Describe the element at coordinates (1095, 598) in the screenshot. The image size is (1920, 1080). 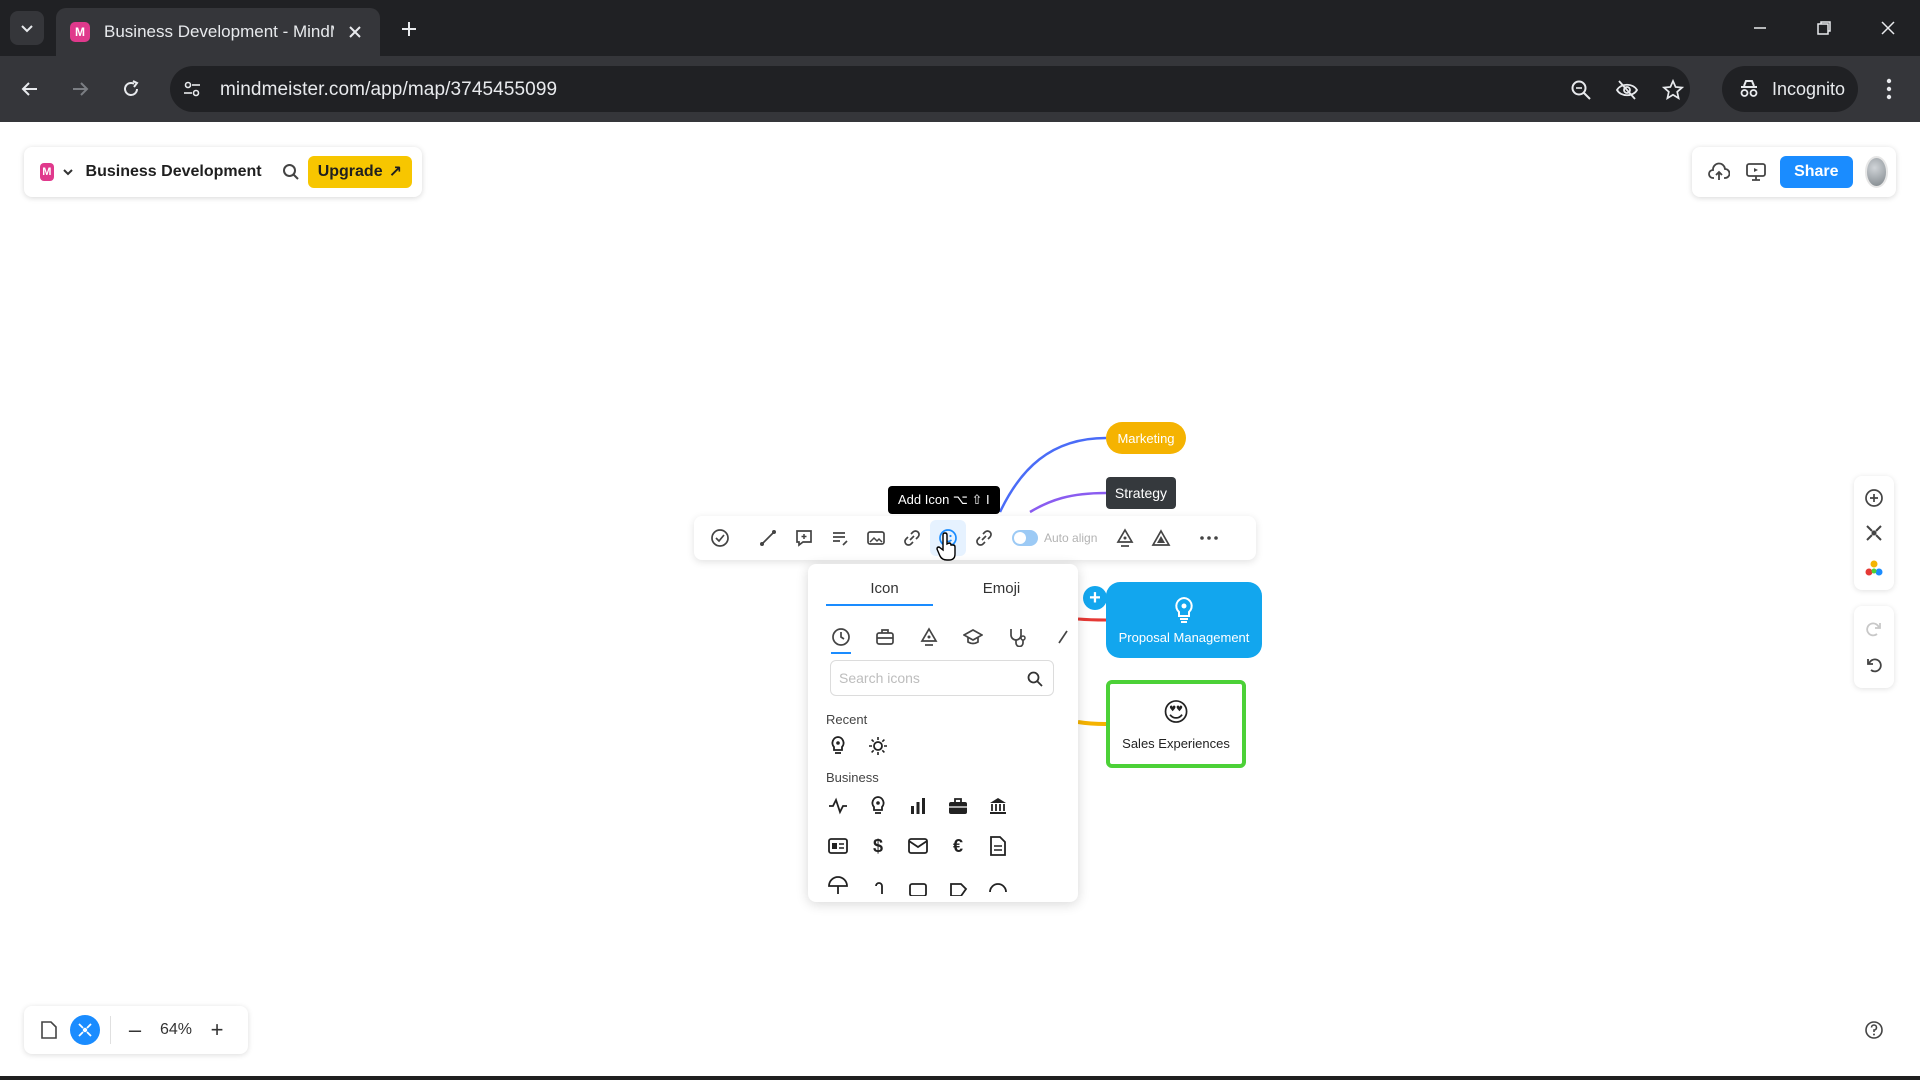
I see `add-child-button: +` at that location.